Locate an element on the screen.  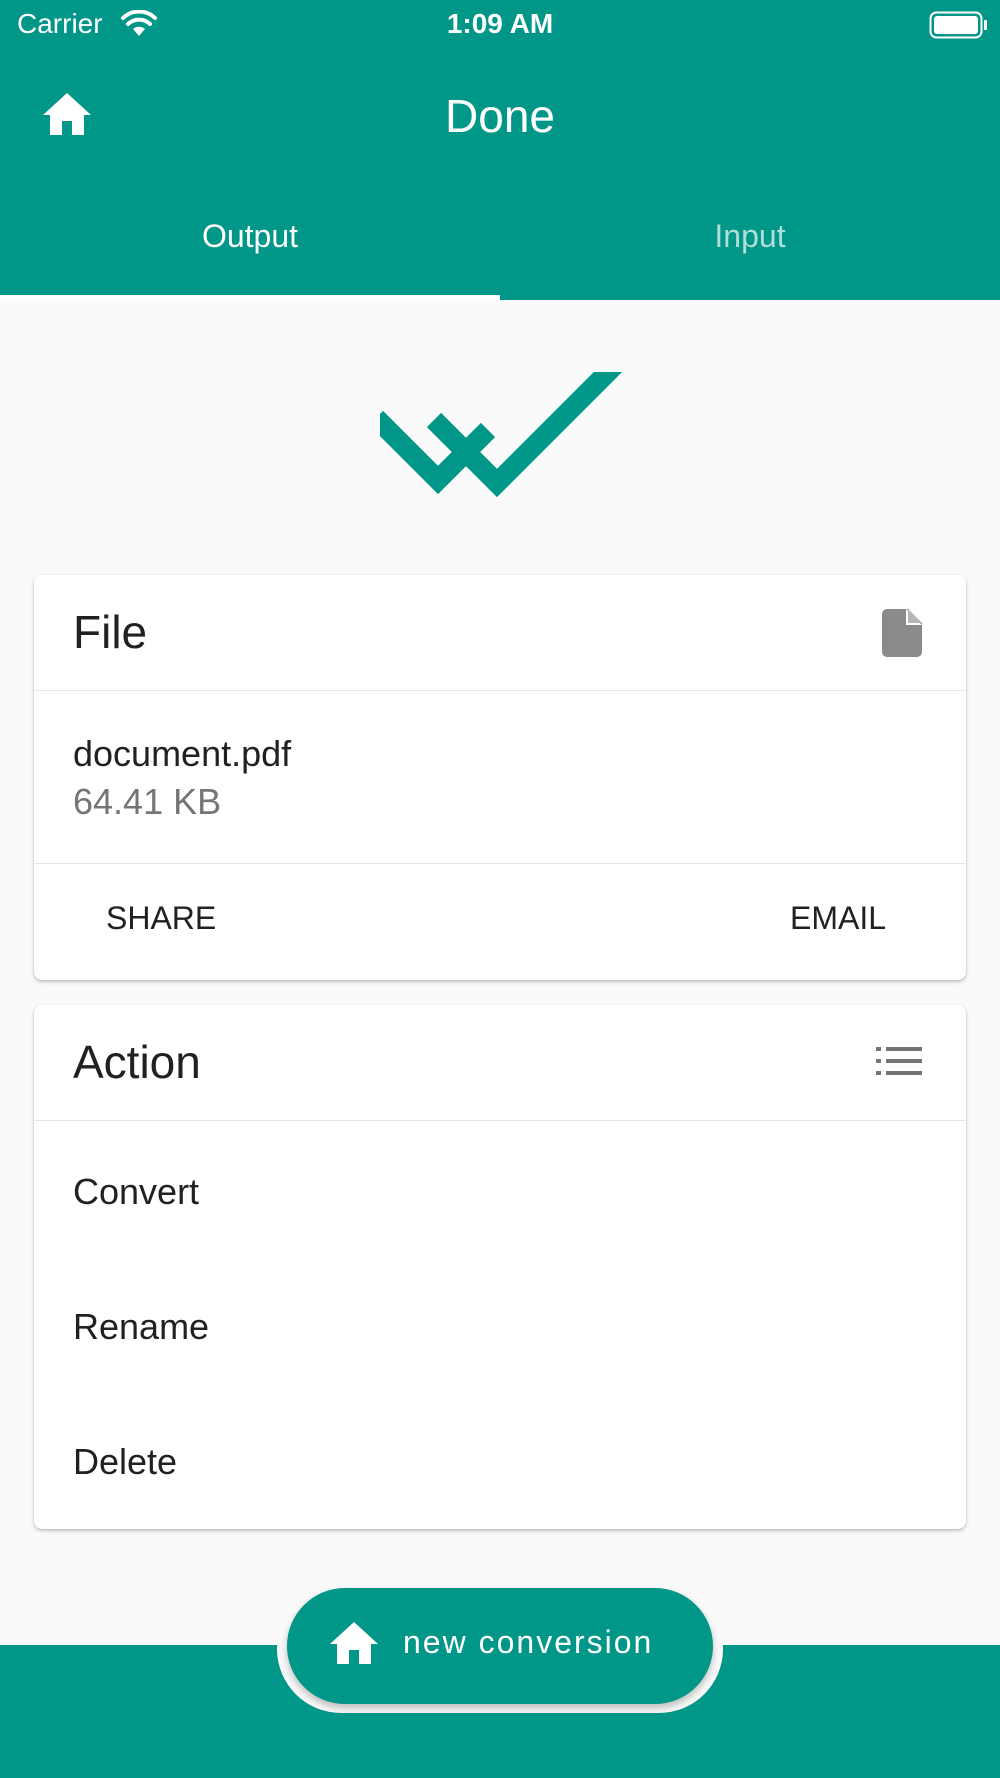
status-bar: Carrier 1:09 AM is located at coordinates (500, 25).